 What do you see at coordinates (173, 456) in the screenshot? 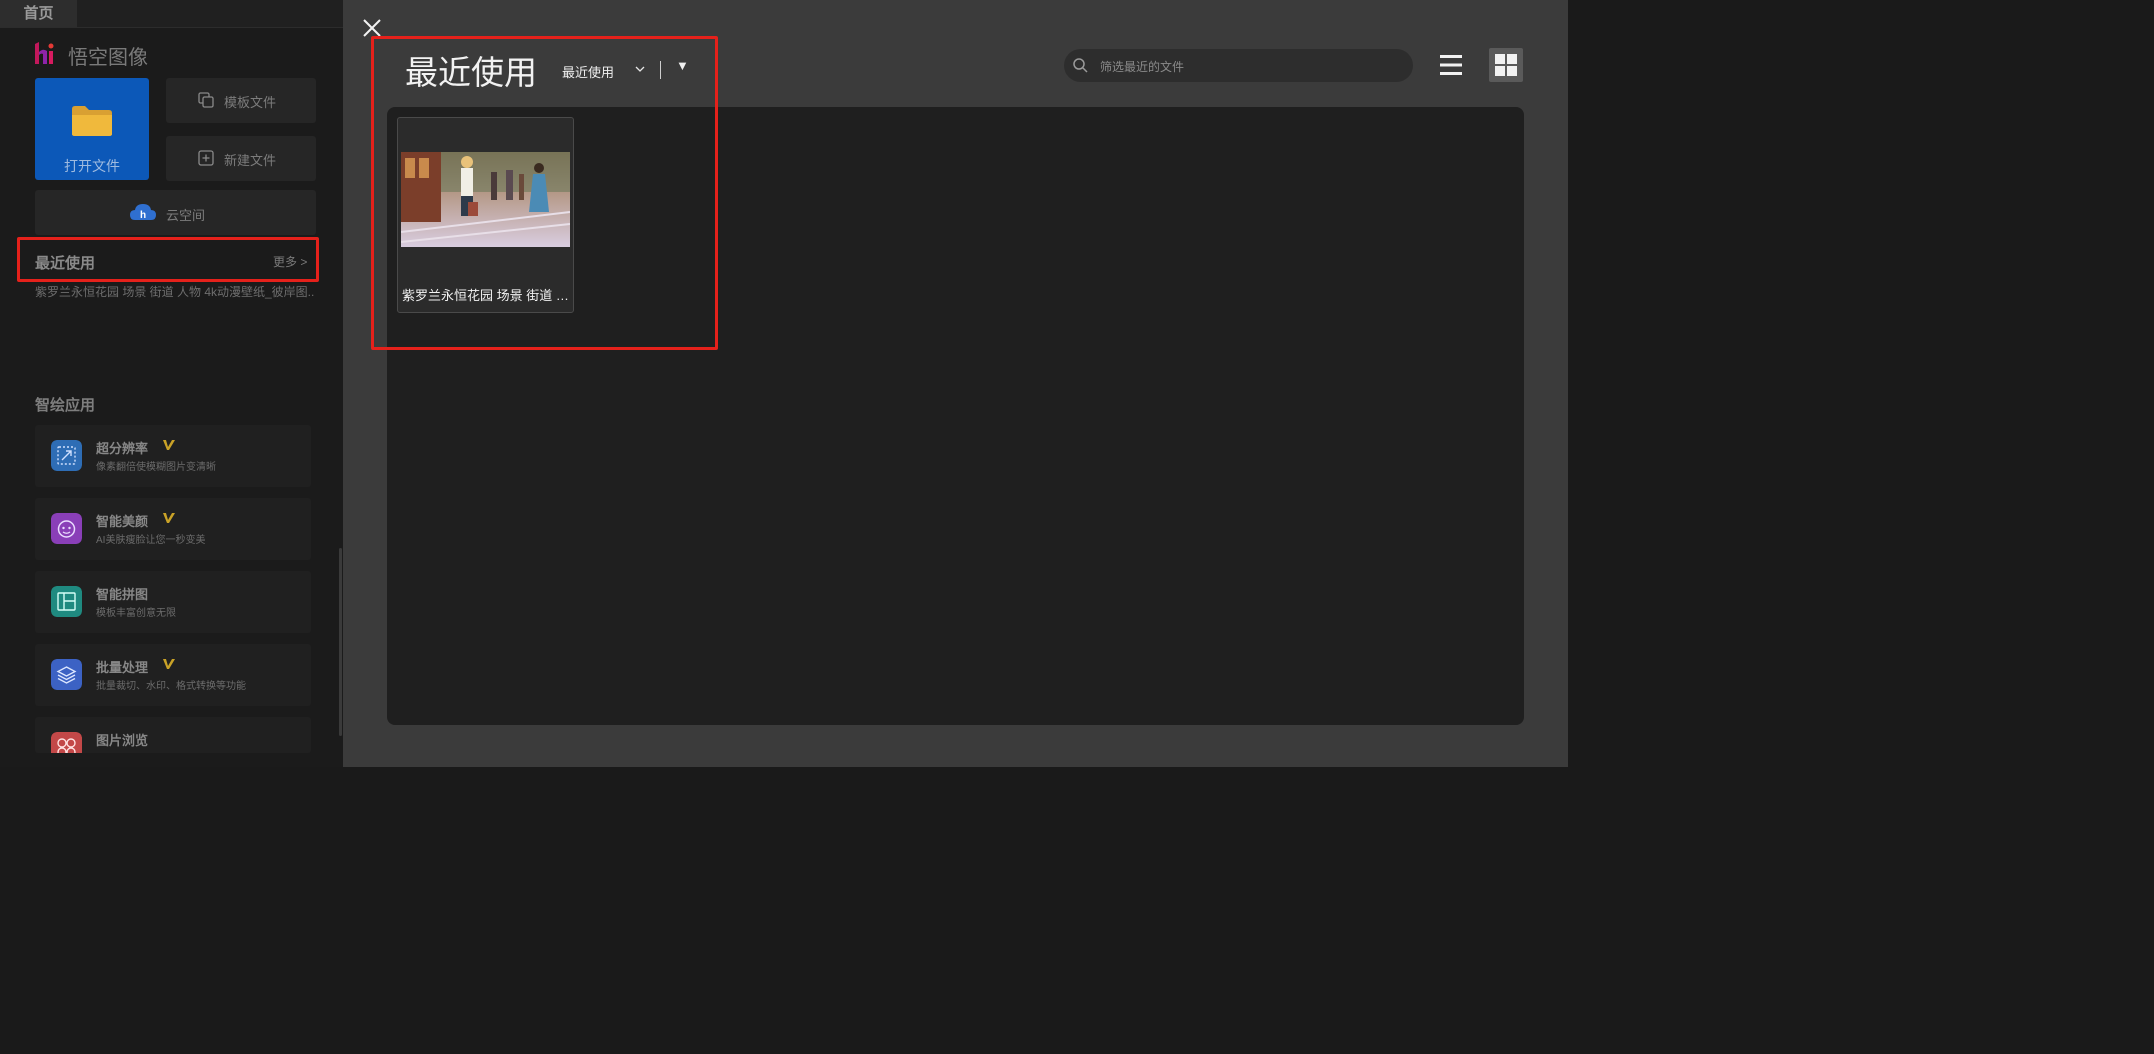
I see `app-super-resolution: 超分辨率 像素翻倍使模糊图片变清晰` at bounding box center [173, 456].